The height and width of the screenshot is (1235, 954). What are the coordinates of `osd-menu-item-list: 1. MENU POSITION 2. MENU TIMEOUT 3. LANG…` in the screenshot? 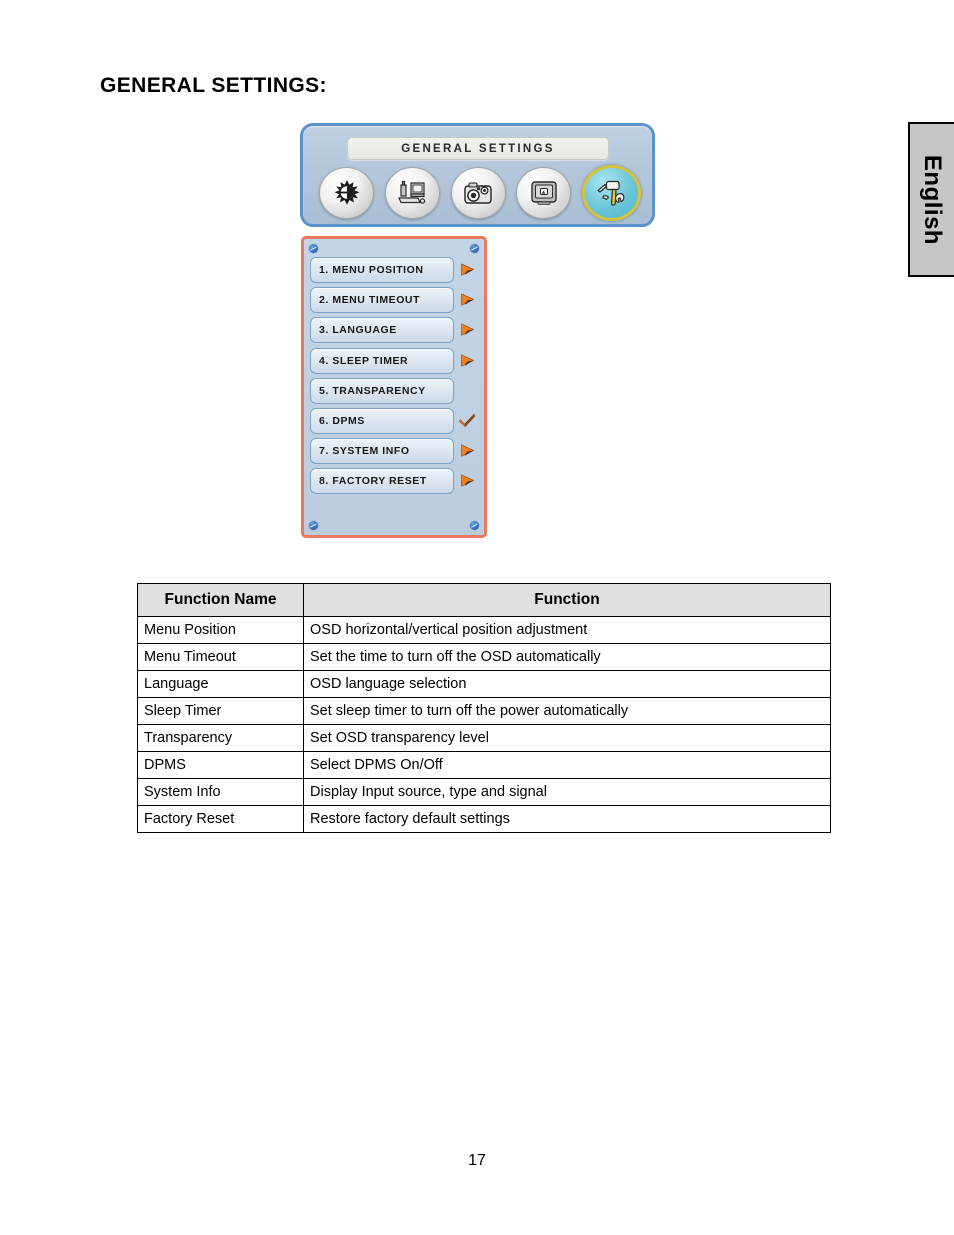 It's located at (394, 376).